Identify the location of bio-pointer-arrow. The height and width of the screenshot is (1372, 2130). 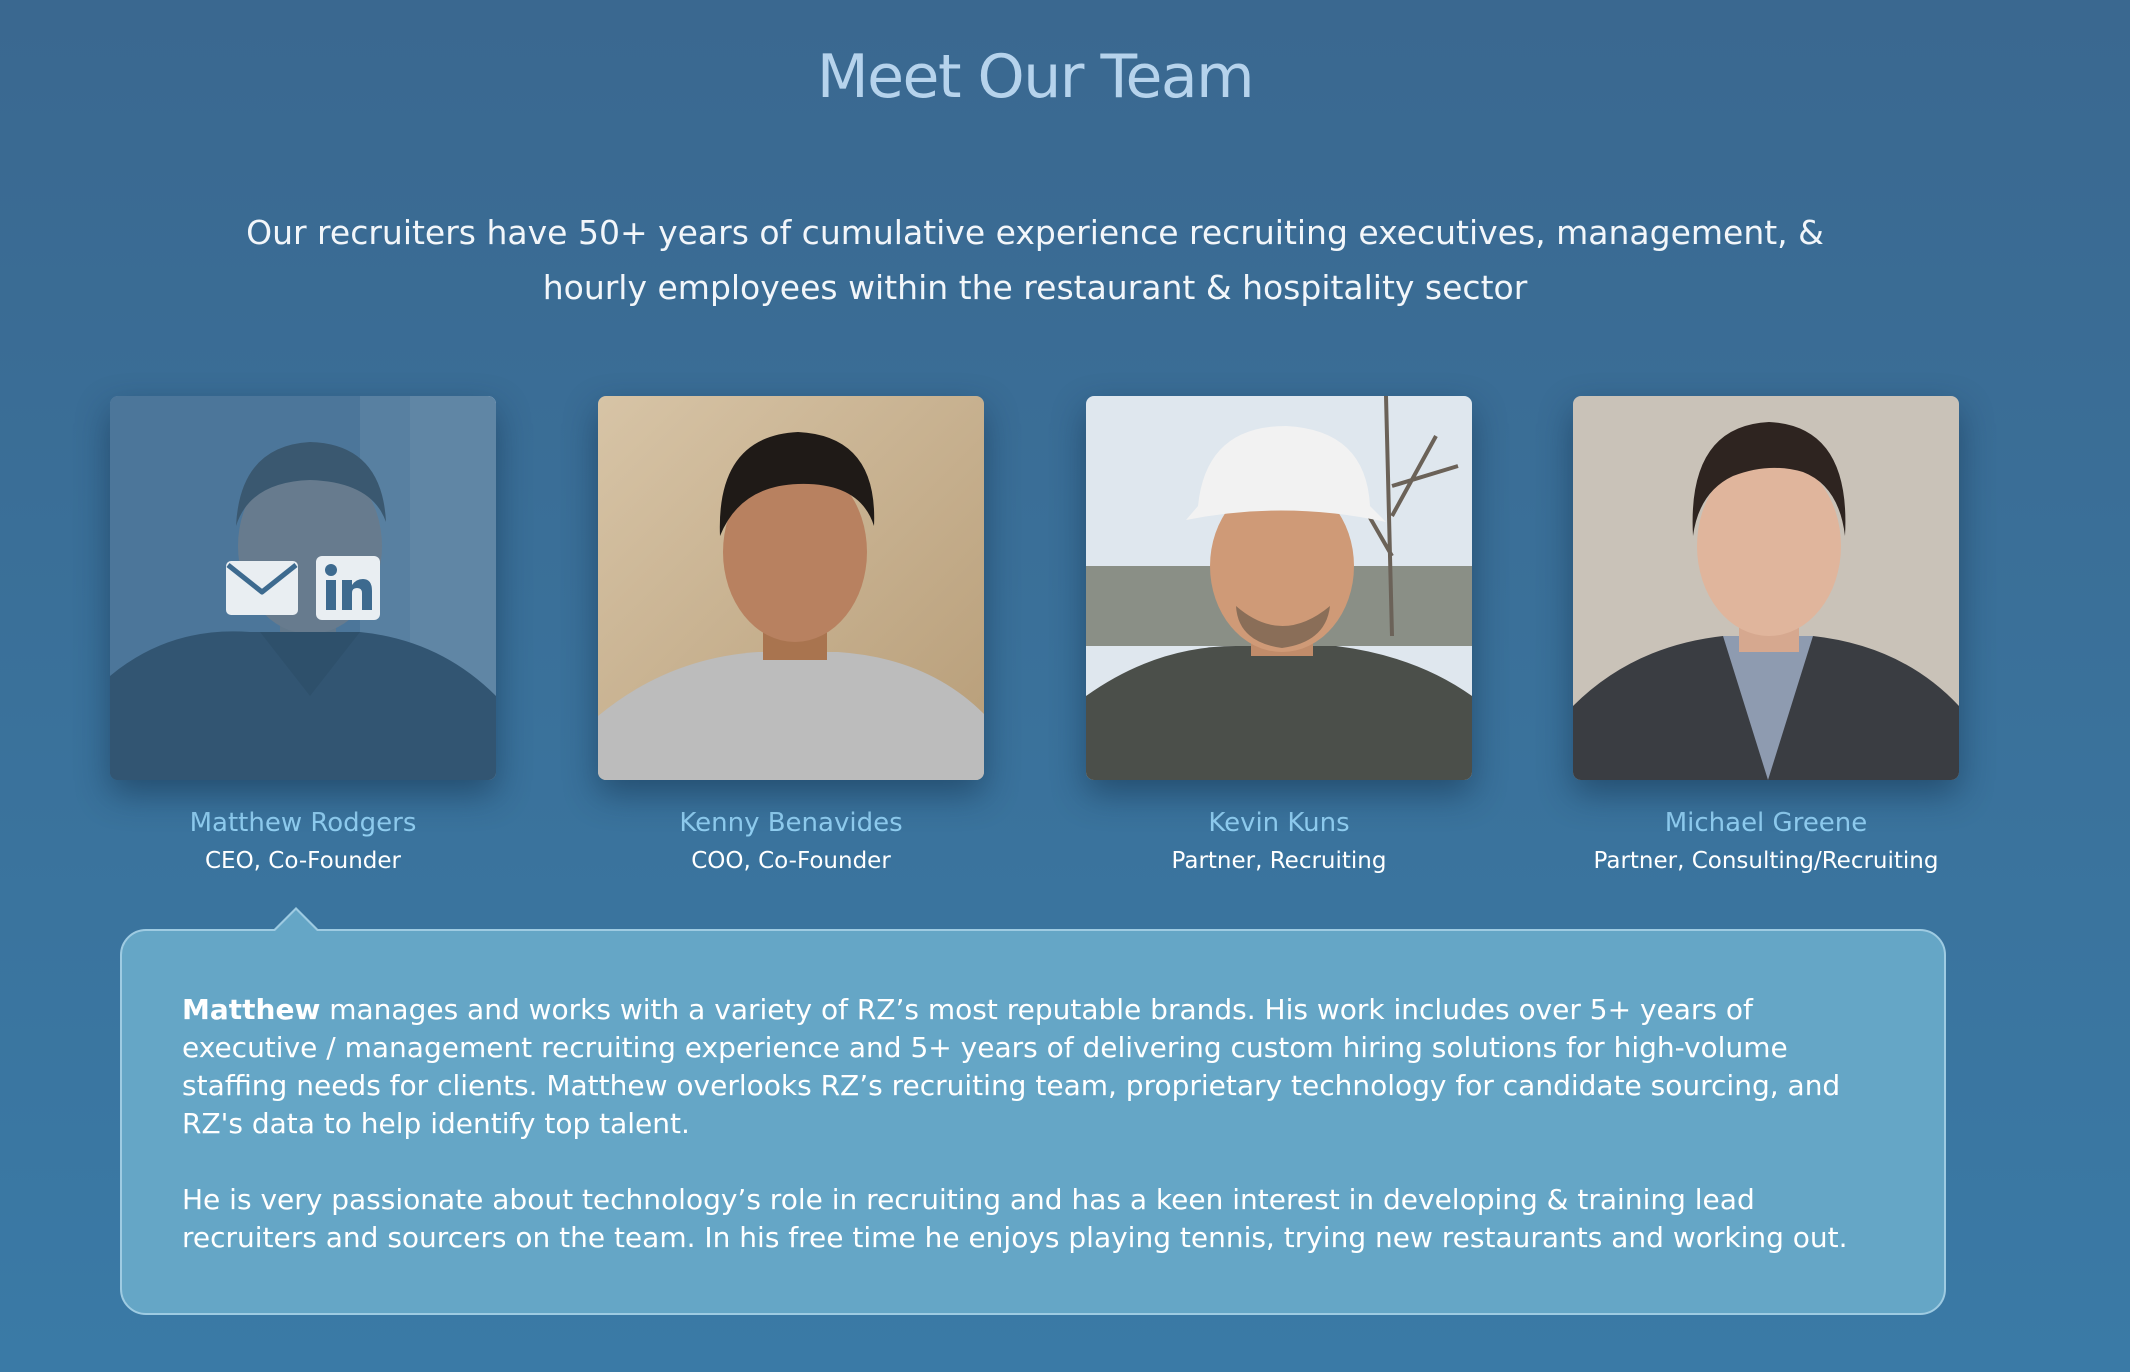
(296, 919).